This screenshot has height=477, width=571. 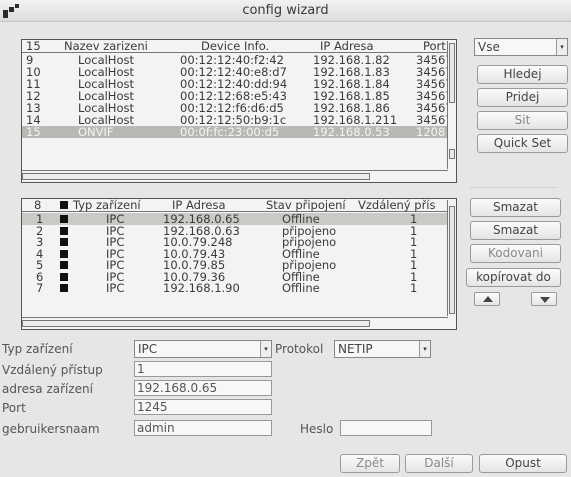 I want to click on header-connection-status: Stav připojení, so click(x=306, y=205).